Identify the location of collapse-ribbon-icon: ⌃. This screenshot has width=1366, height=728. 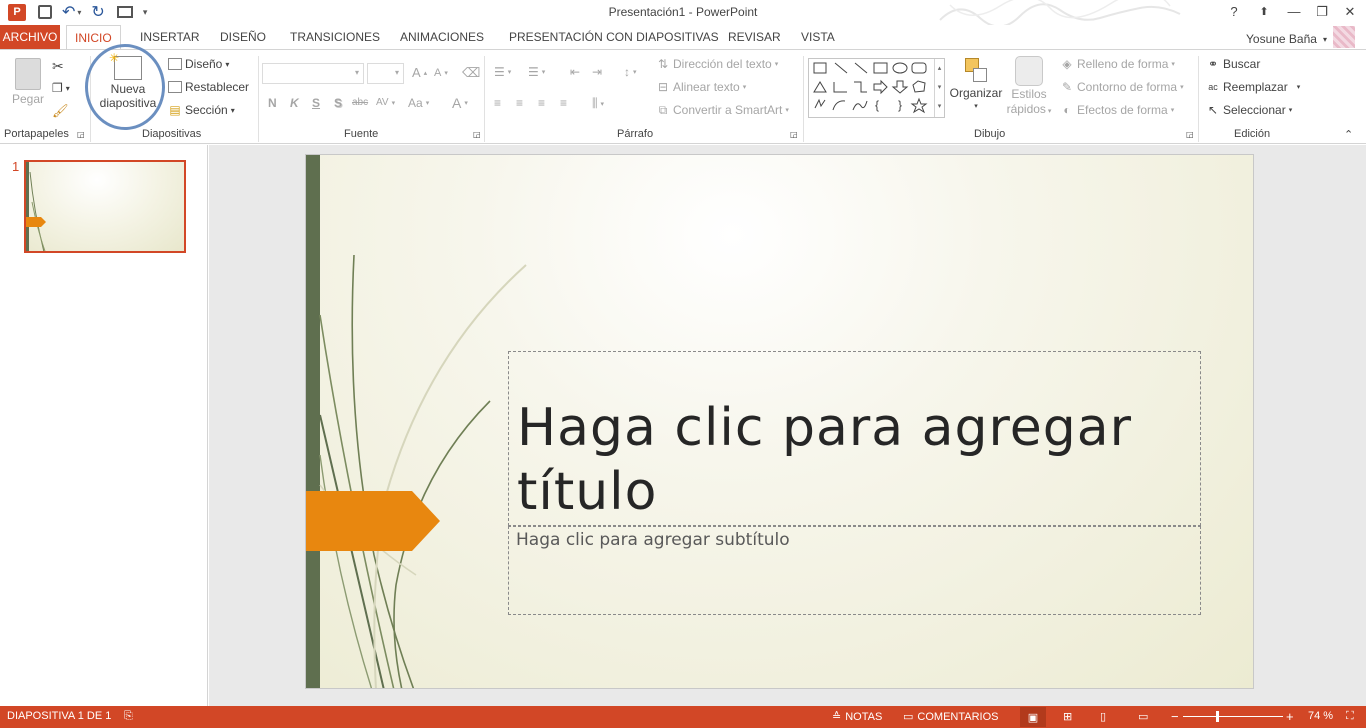
(1348, 134).